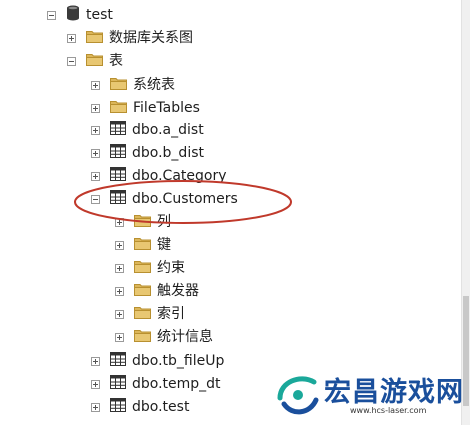 The height and width of the screenshot is (425, 470). I want to click on tree-node-keys: 键, so click(143, 245).